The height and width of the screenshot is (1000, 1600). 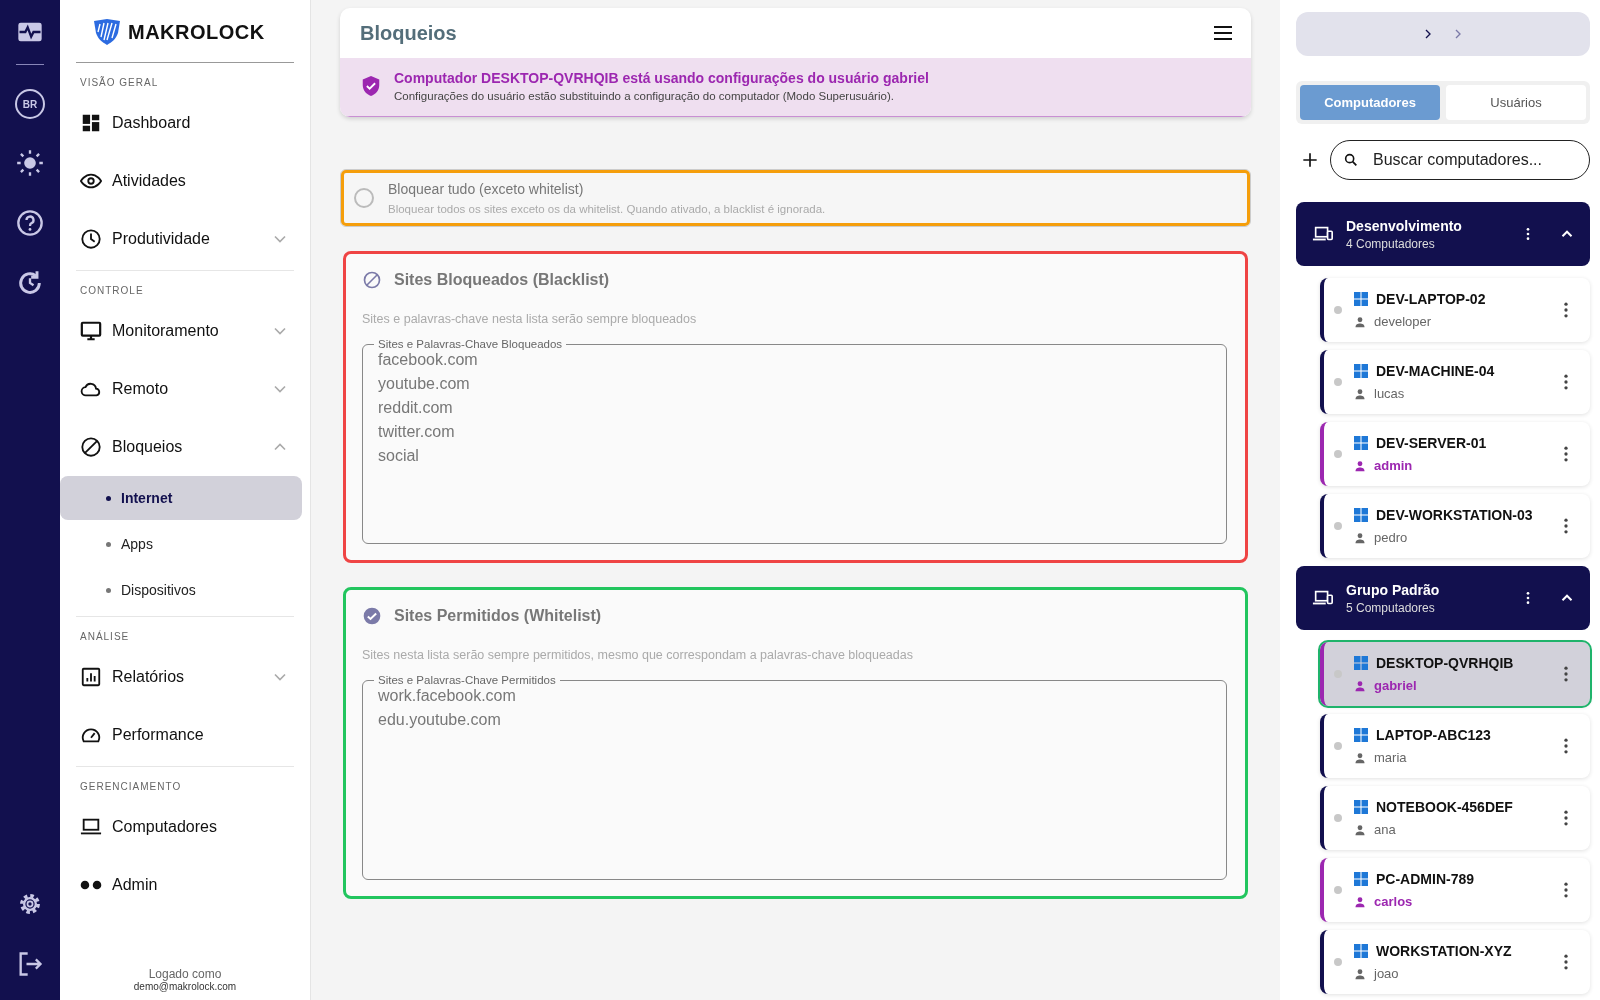 What do you see at coordinates (470, 344) in the screenshot?
I see `field-label: Sites e Palavras-Chave Bloqueados` at bounding box center [470, 344].